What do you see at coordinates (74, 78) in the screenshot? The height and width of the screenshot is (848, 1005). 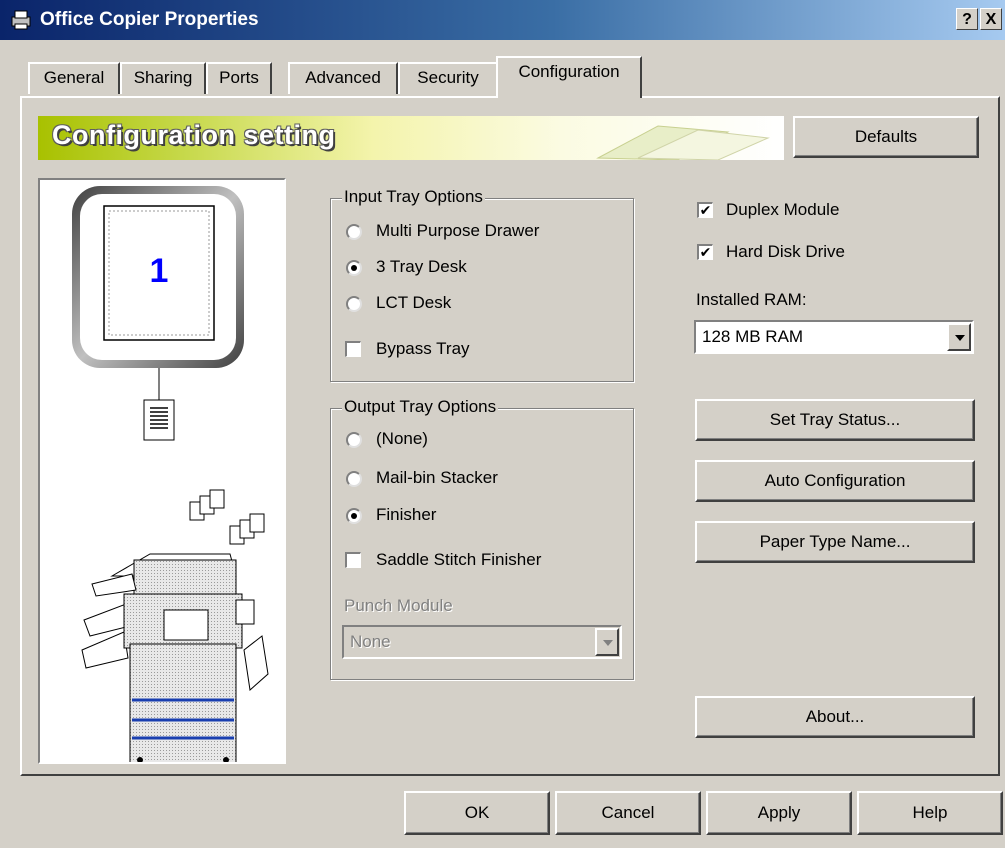 I see `tab-general: General` at bounding box center [74, 78].